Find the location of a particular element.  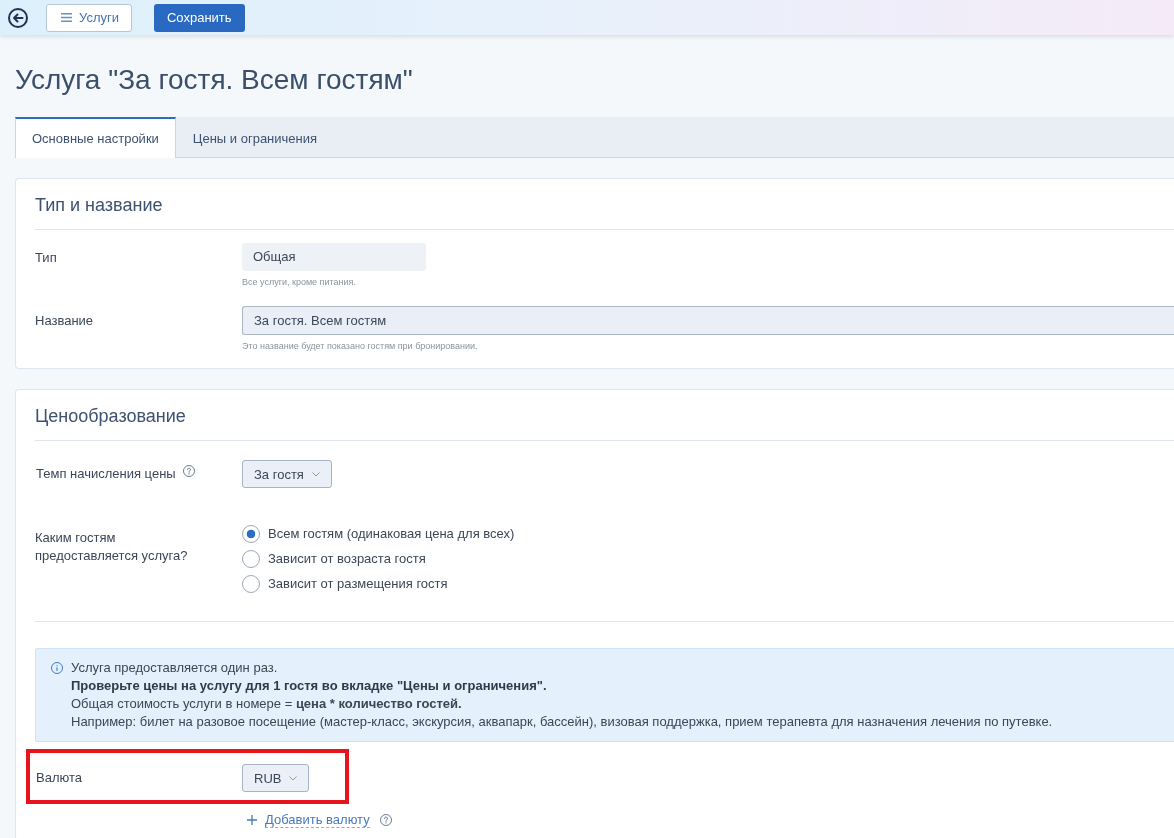

field-hint: Это название будет показано гостям при бронировании. is located at coordinates (360, 346).